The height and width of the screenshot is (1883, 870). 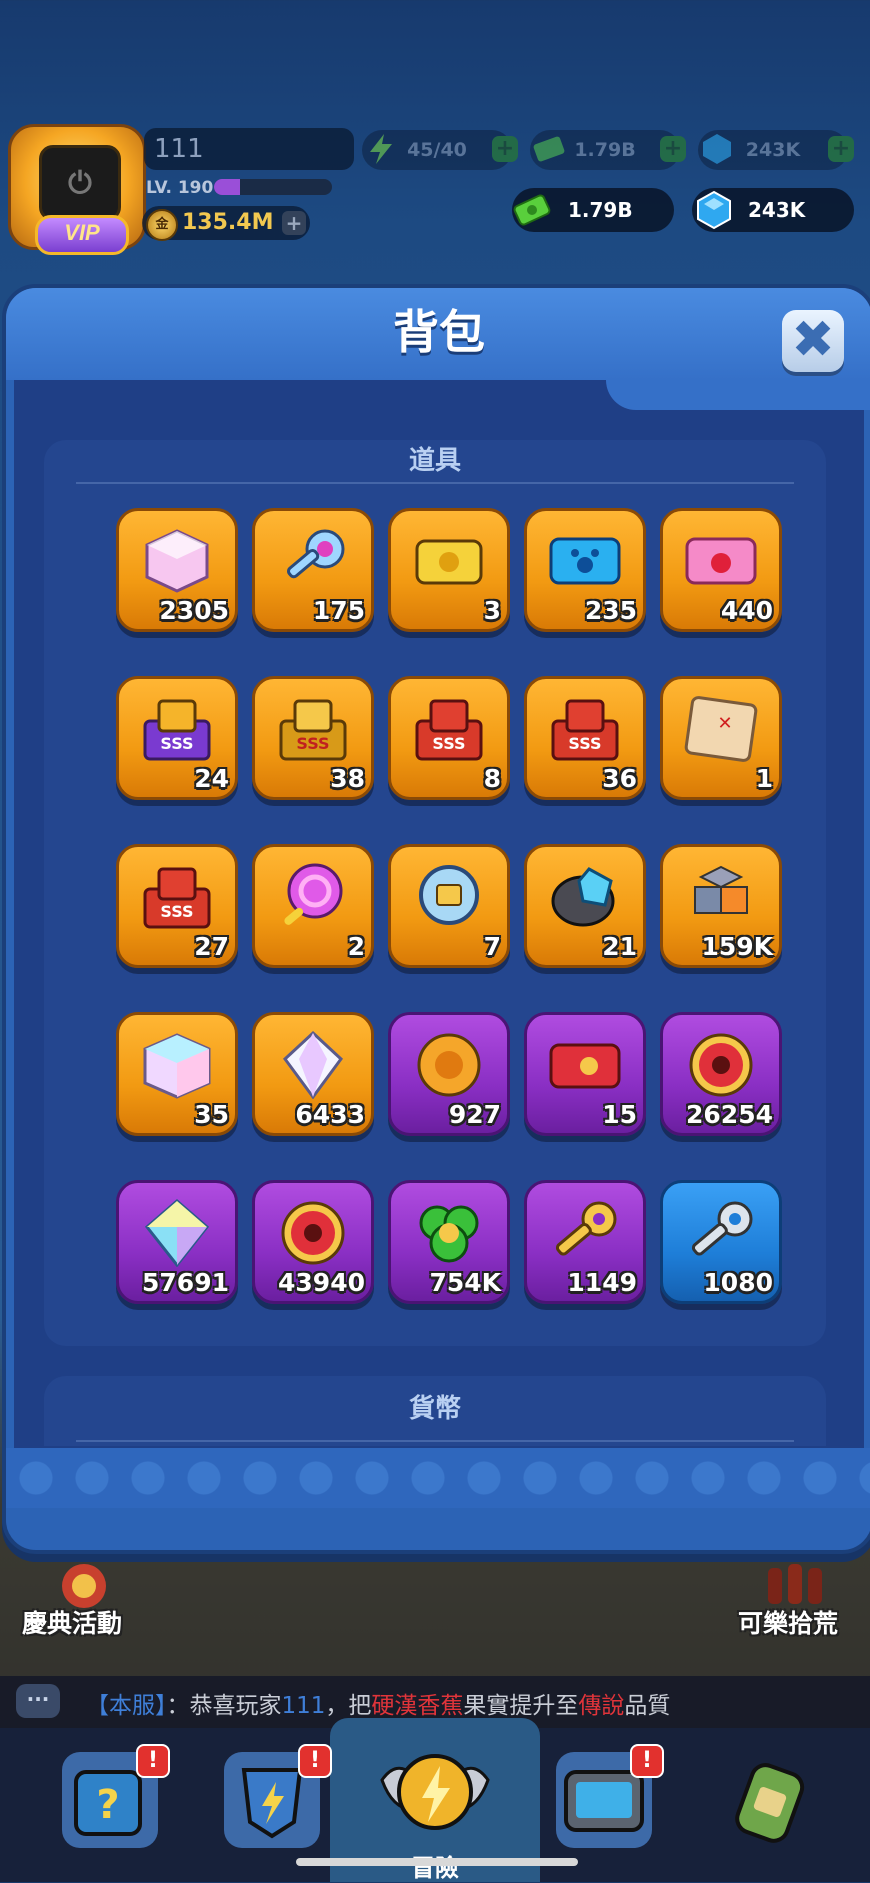 I want to click on flower-medal-icon, so click(x=449, y=1065).